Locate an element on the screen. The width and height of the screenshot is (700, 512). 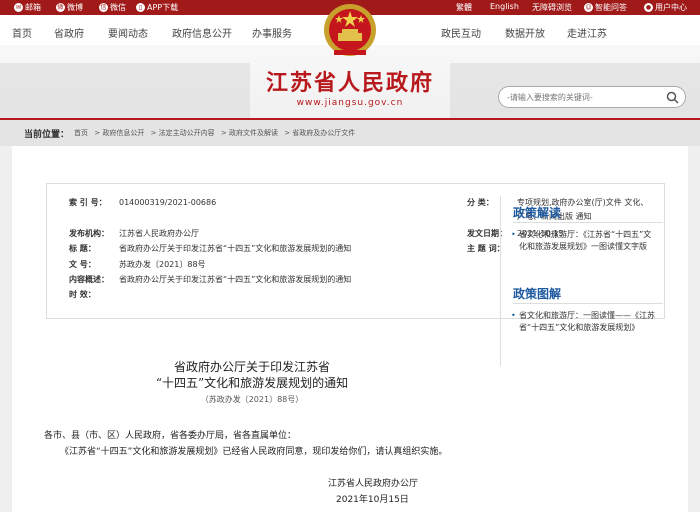
search-input is located at coordinates (579, 97).